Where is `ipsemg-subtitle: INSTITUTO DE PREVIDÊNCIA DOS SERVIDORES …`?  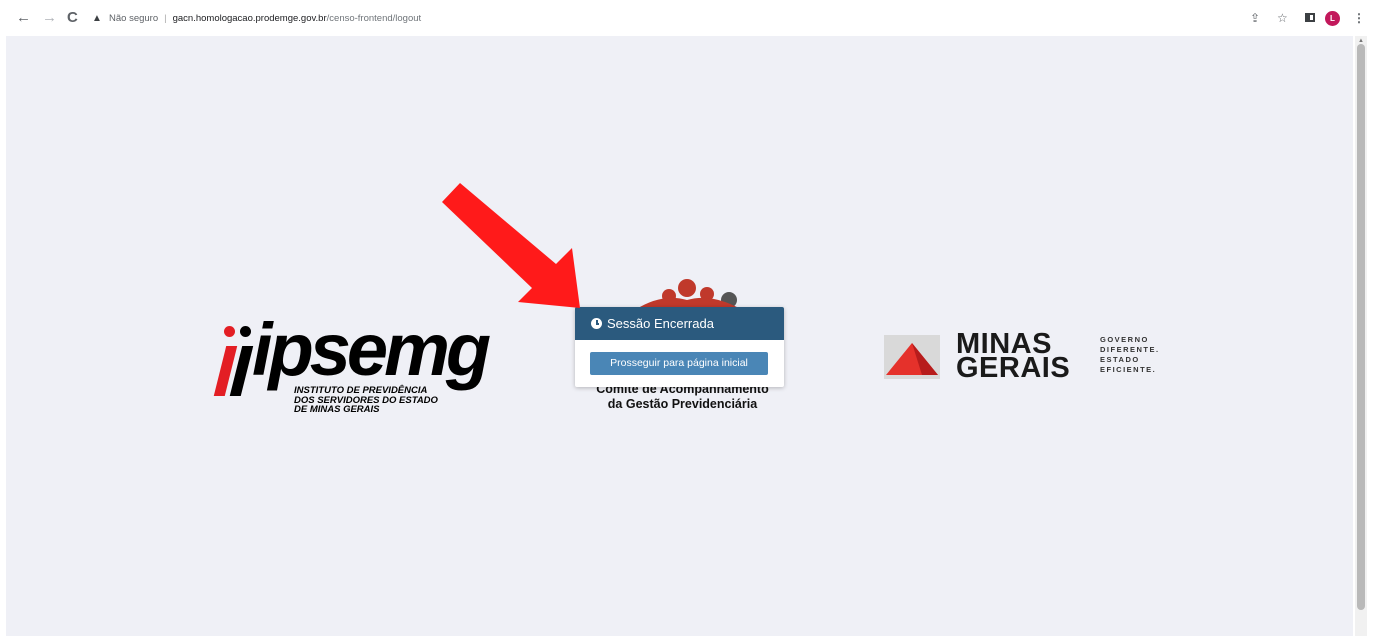 ipsemg-subtitle: INSTITUTO DE PREVIDÊNCIA DOS SERVIDORES … is located at coordinates (366, 400).